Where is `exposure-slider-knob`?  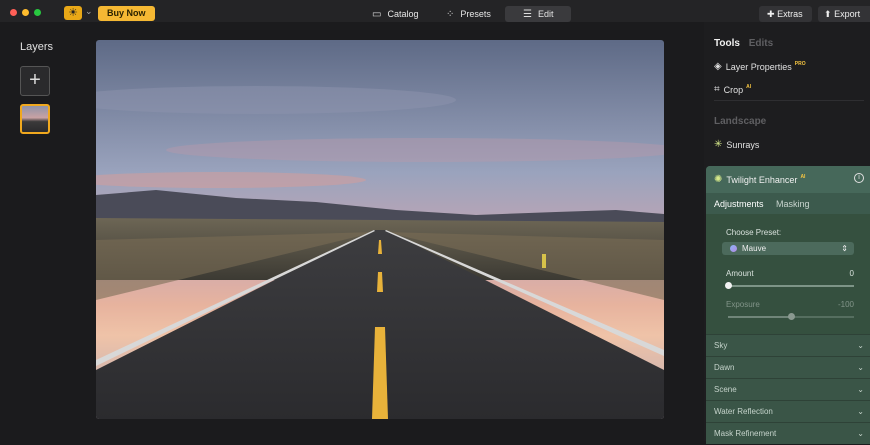 exposure-slider-knob is located at coordinates (791, 316).